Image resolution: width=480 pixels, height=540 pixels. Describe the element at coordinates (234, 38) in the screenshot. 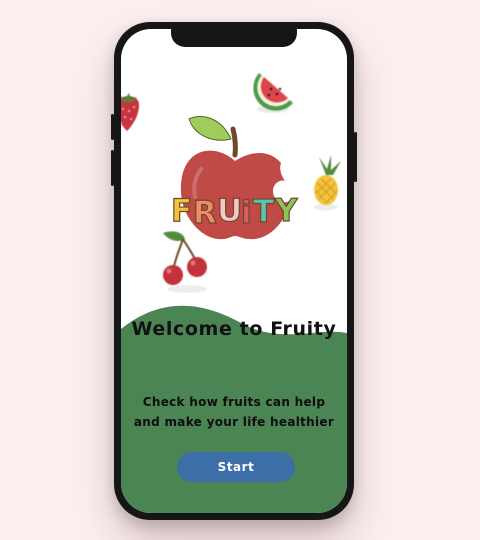

I see `phone-notch` at that location.